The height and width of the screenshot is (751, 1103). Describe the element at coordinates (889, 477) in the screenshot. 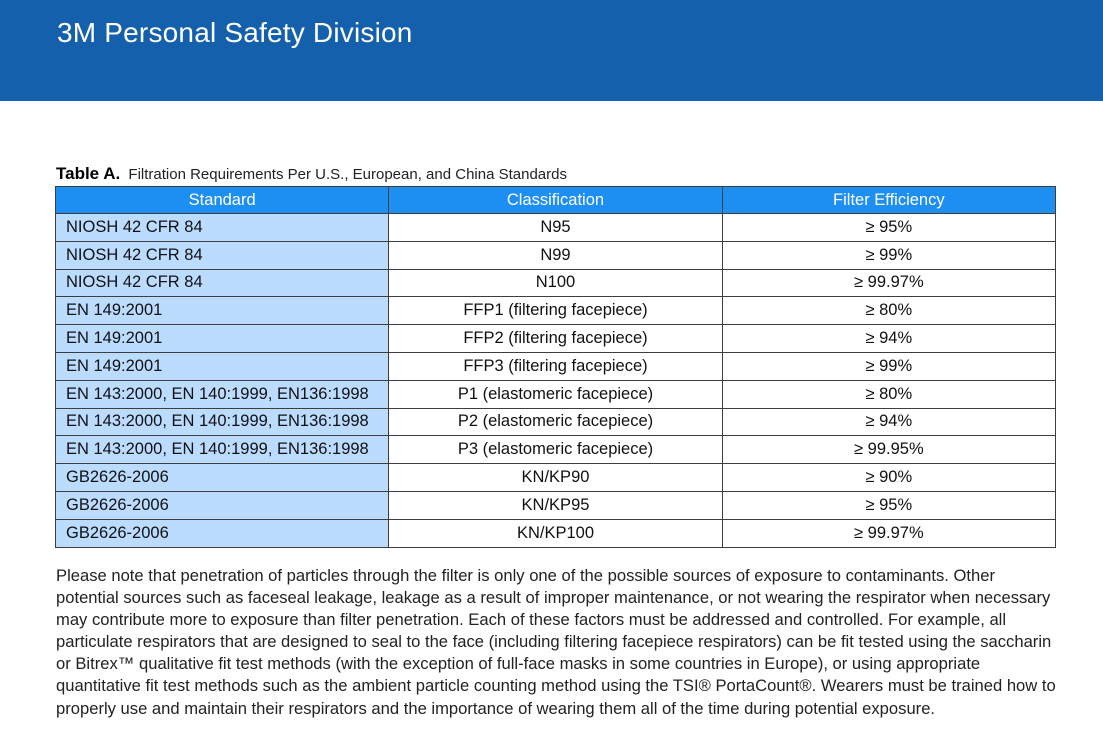

I see `cell-filter-efficiency: ≥ 90%` at that location.